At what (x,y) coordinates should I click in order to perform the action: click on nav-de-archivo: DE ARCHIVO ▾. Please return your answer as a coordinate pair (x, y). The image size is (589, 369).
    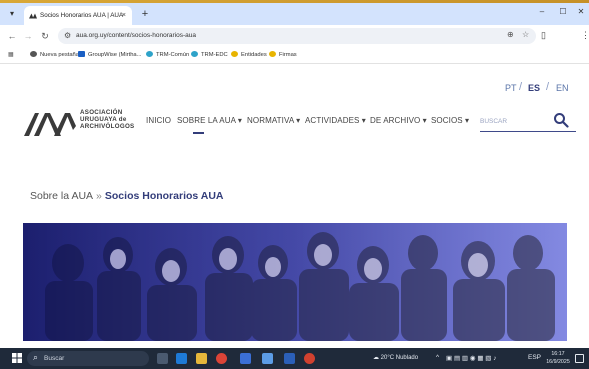
    Looking at the image, I should click on (398, 120).